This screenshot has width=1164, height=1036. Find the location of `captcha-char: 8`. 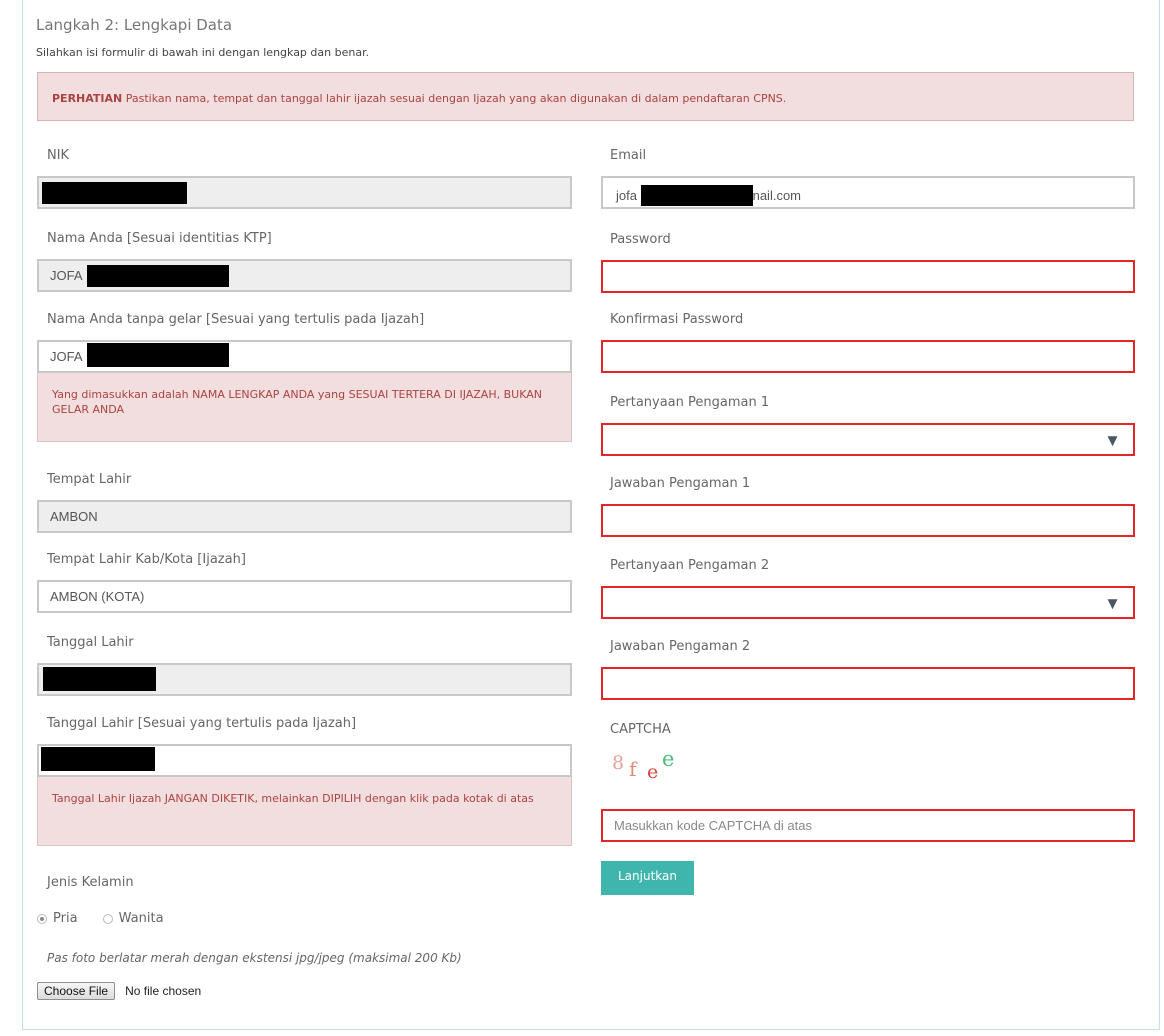

captcha-char: 8 is located at coordinates (618, 763).